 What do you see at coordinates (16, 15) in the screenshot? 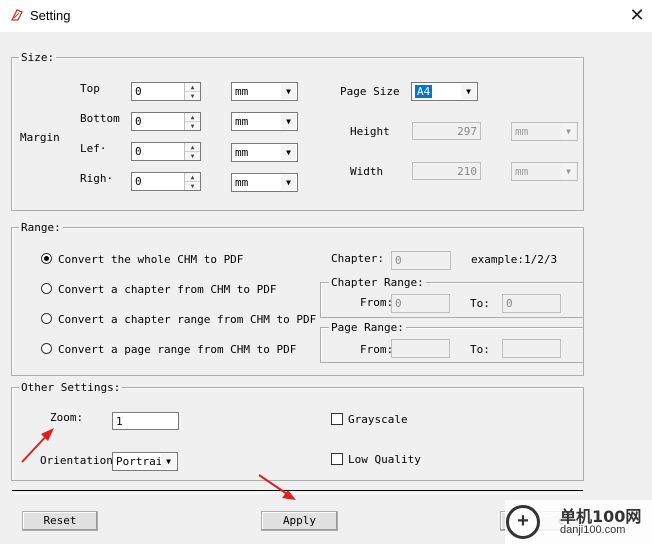
I see `app-icon` at bounding box center [16, 15].